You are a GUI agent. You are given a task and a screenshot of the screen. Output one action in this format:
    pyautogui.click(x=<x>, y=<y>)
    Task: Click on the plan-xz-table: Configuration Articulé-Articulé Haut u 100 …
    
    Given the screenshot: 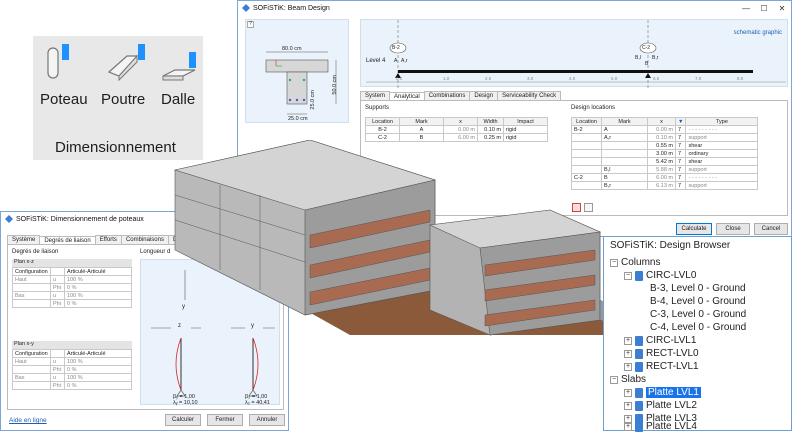 What is the action you would take?
    pyautogui.click(x=72, y=287)
    